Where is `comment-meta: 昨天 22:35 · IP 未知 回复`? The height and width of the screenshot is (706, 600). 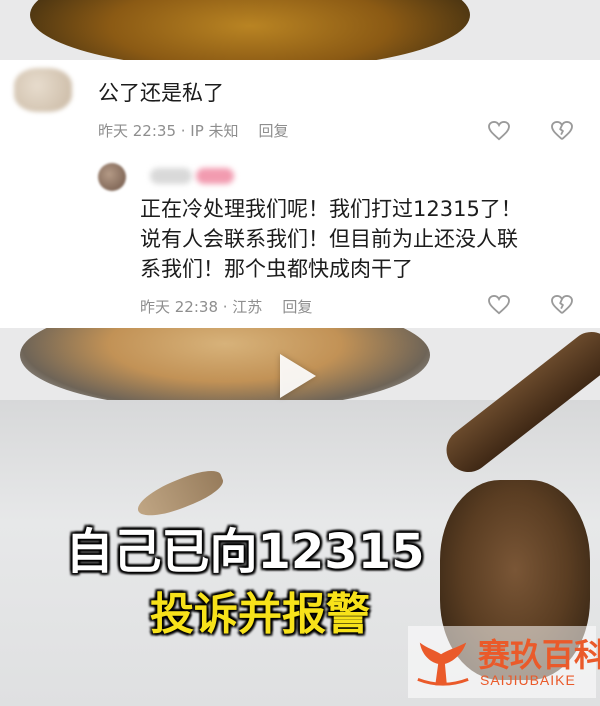
comment-meta: 昨天 22:35 · IP 未知 回复 is located at coordinates (193, 130).